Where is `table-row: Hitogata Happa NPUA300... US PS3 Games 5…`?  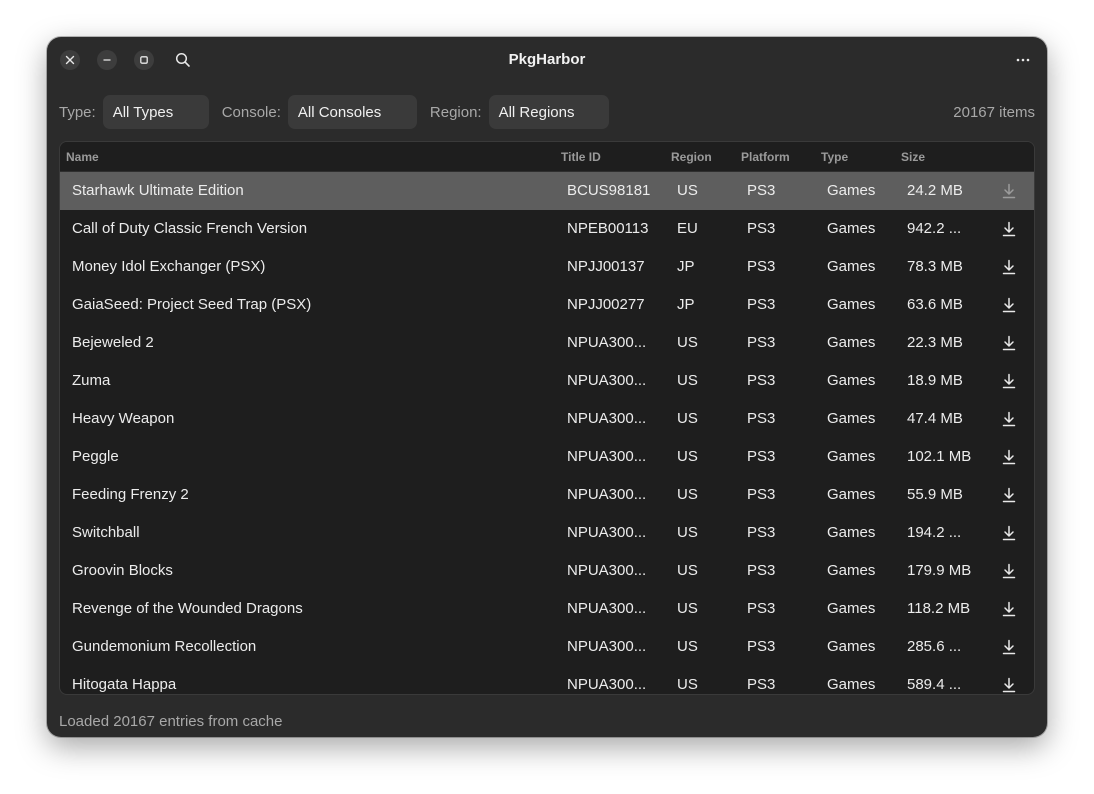 table-row: Hitogata Happa NPUA300... US PS3 Games 5… is located at coordinates (547, 680).